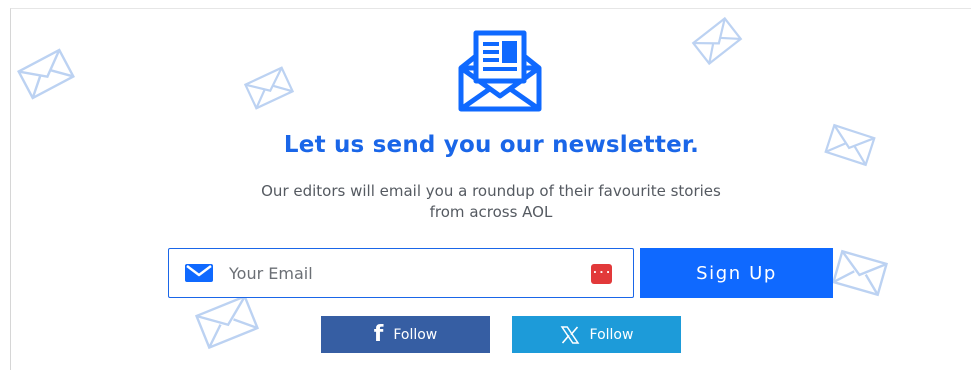 This screenshot has width=971, height=370. What do you see at coordinates (601, 274) in the screenshot?
I see `password-manager-dots-icon: ···` at bounding box center [601, 274].